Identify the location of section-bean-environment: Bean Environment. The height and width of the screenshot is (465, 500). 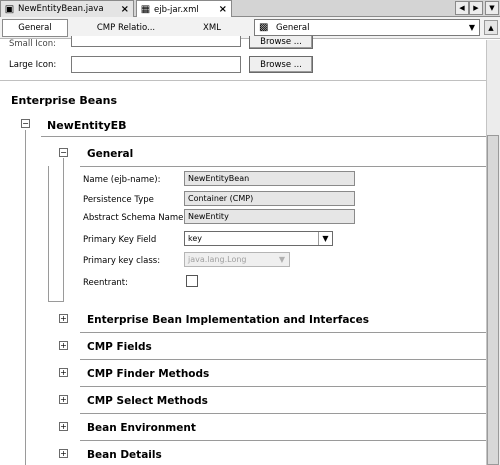
(141, 428).